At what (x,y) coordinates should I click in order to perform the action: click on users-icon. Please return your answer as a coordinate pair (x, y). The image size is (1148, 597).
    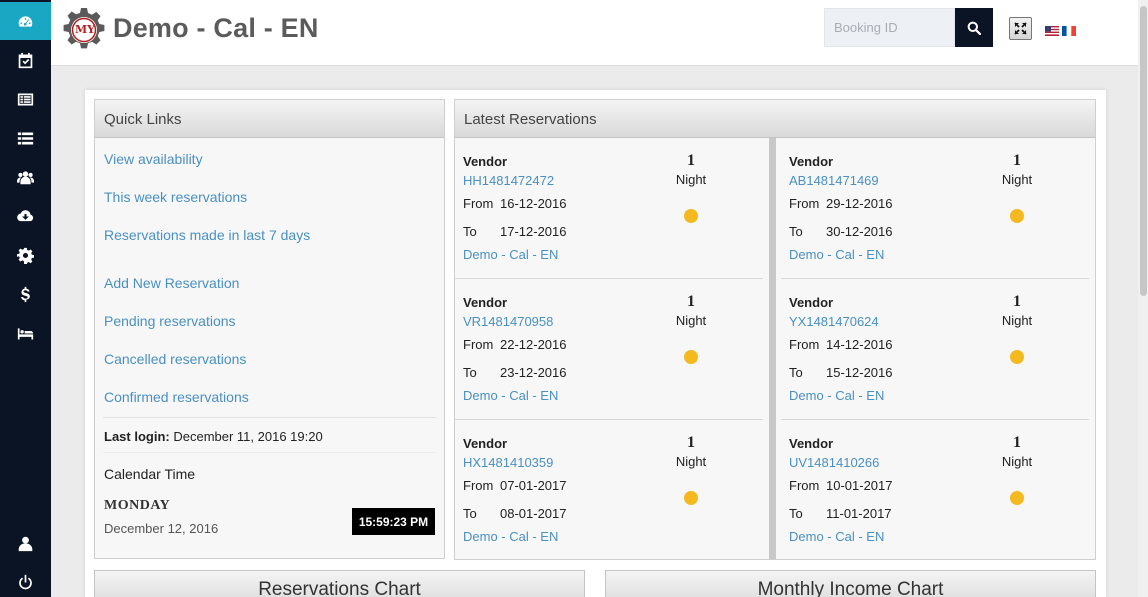
    Looking at the image, I should click on (25, 177).